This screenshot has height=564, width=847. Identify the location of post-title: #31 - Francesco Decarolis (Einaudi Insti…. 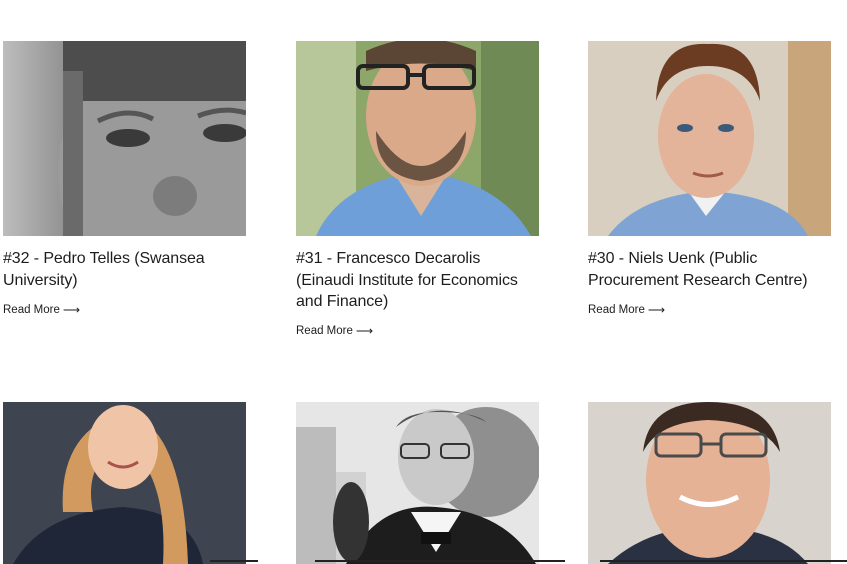
(417, 280).